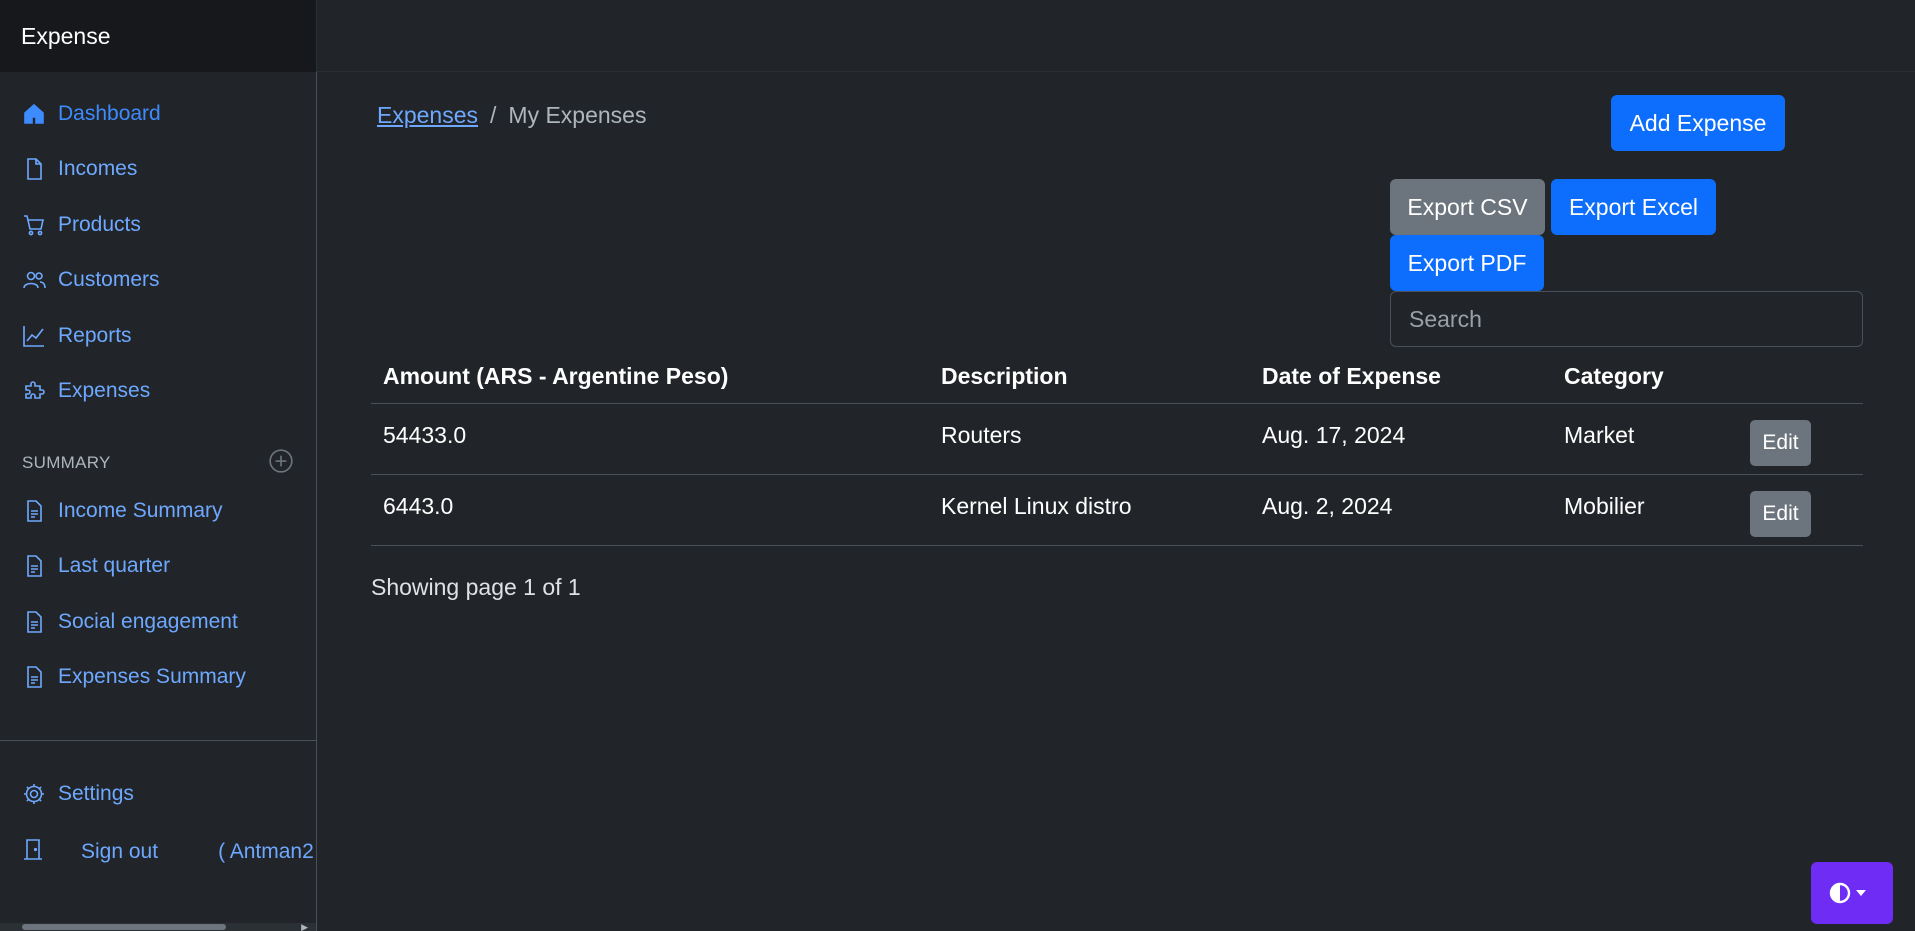  What do you see at coordinates (109, 280) in the screenshot?
I see `sidebar-item-label: Customers` at bounding box center [109, 280].